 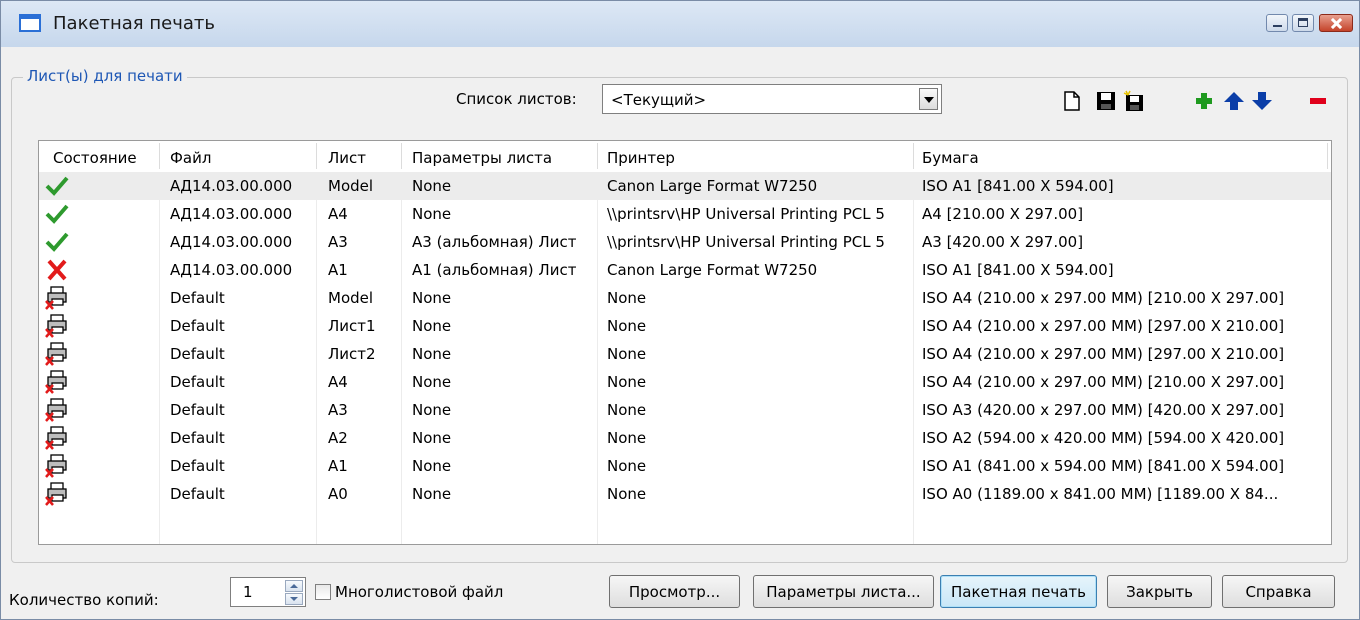 What do you see at coordinates (347, 158) in the screenshot?
I see `col-sheet-header: Лист` at bounding box center [347, 158].